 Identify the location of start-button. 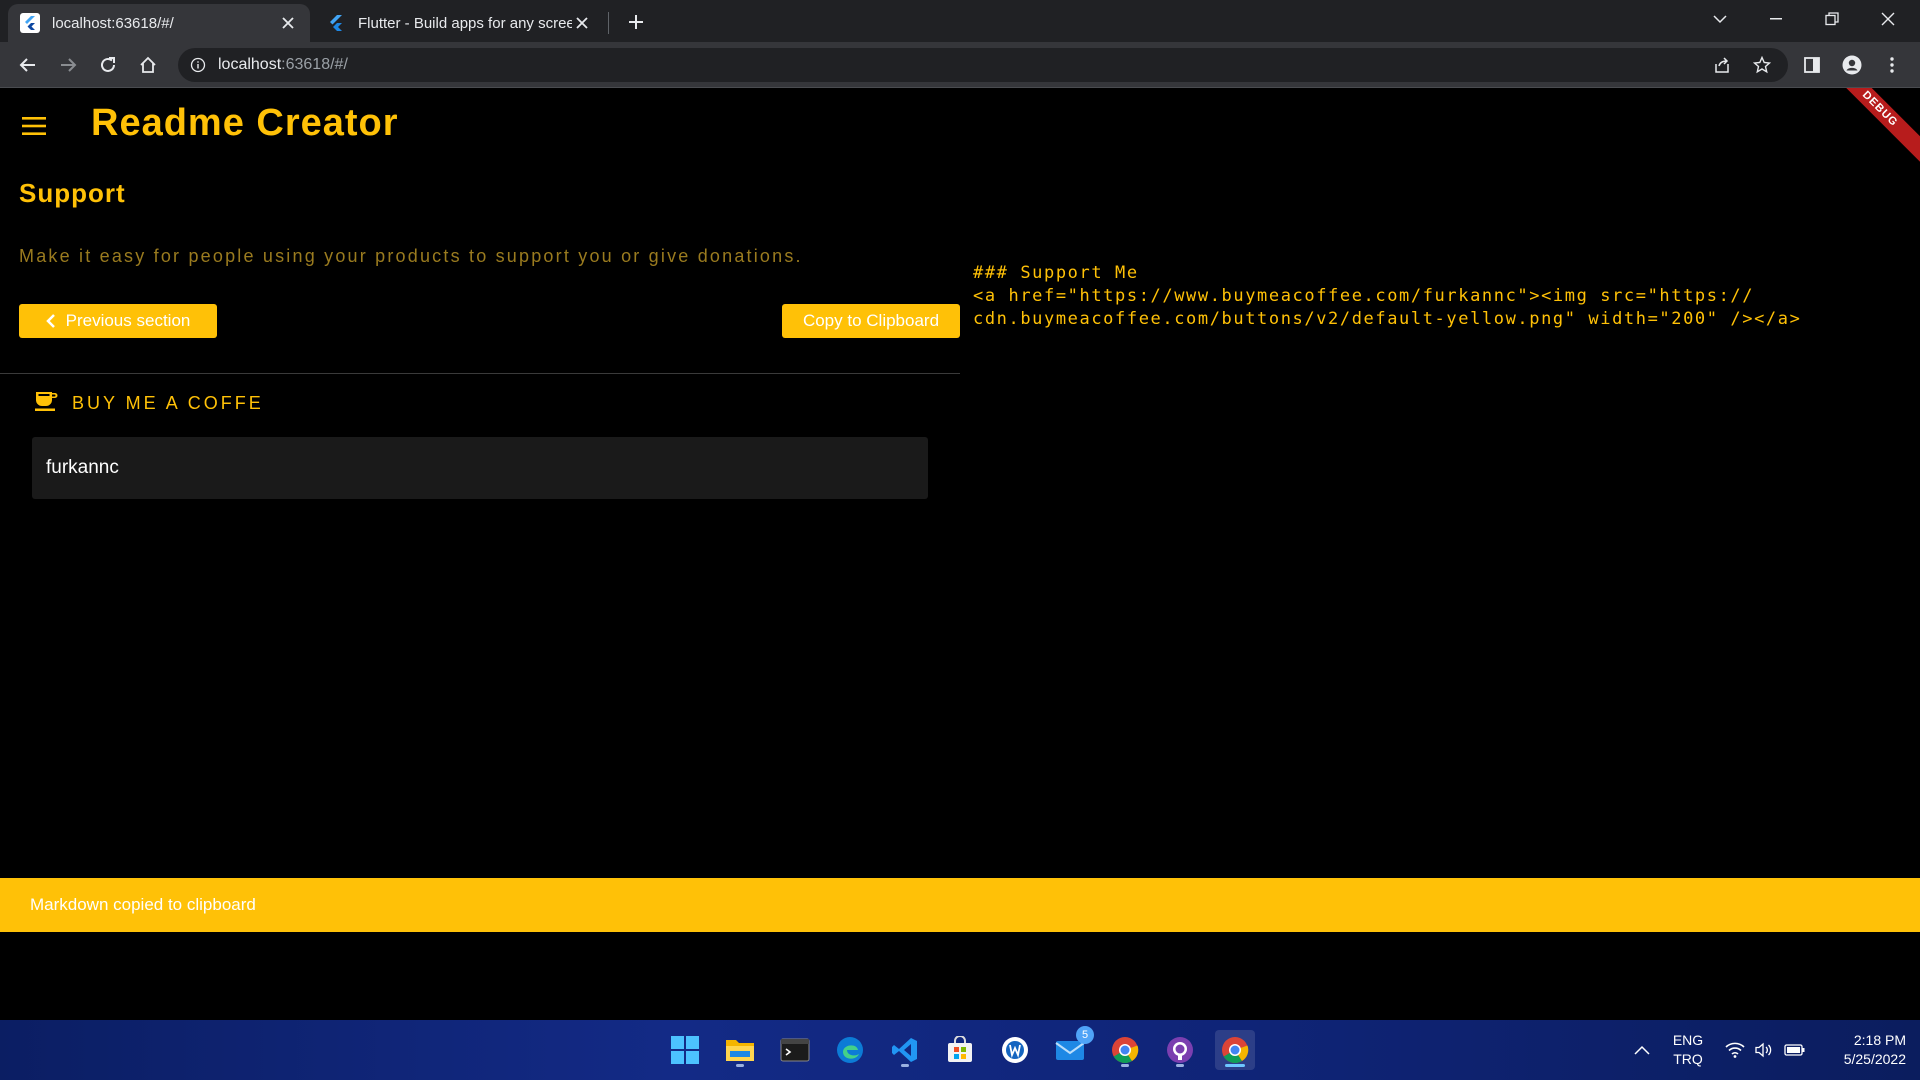
(685, 1050).